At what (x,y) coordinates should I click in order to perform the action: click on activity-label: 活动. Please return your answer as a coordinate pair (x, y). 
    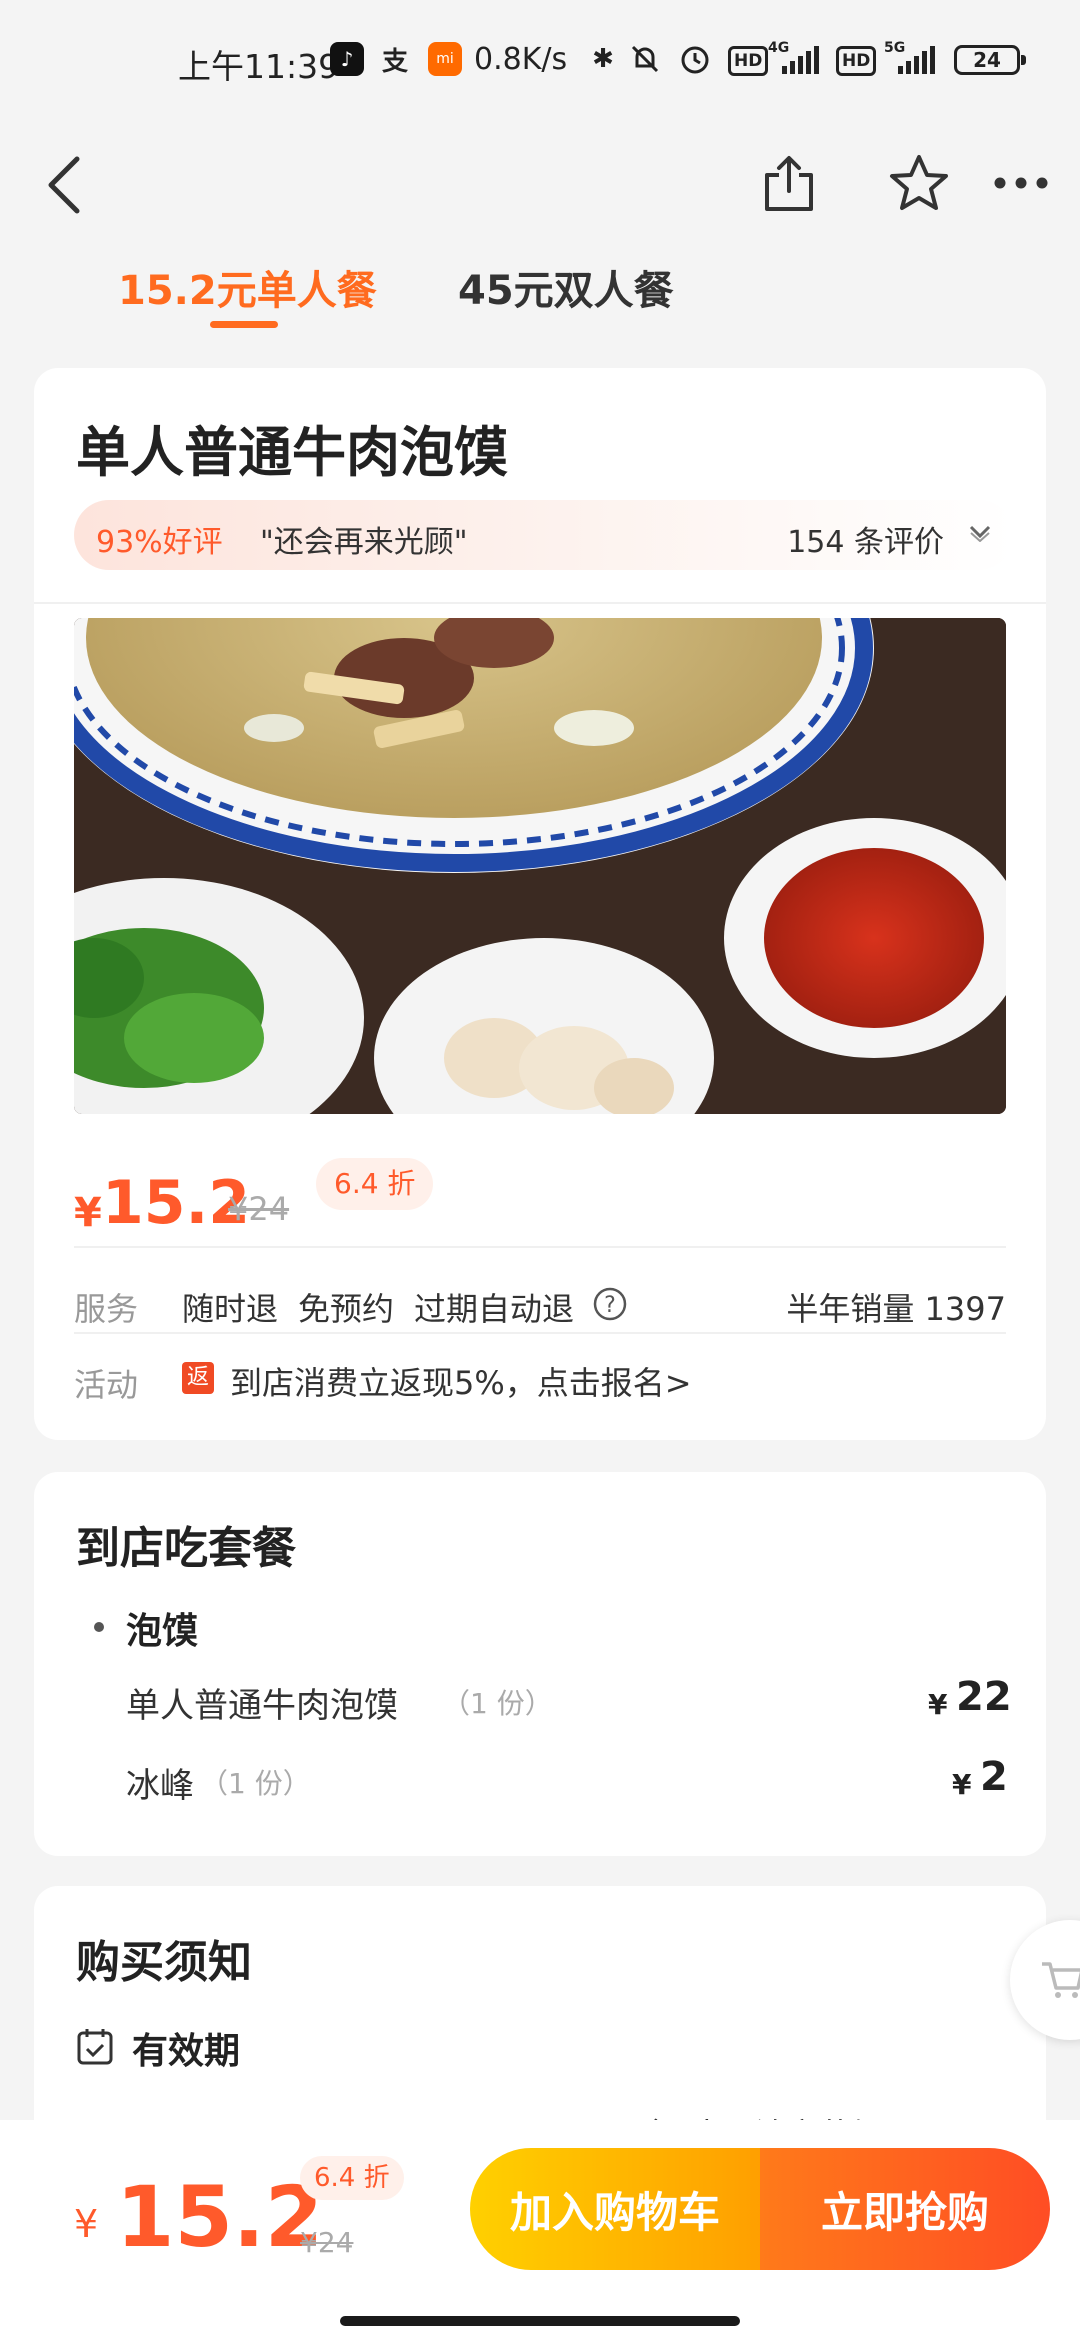
    Looking at the image, I should click on (106, 1385).